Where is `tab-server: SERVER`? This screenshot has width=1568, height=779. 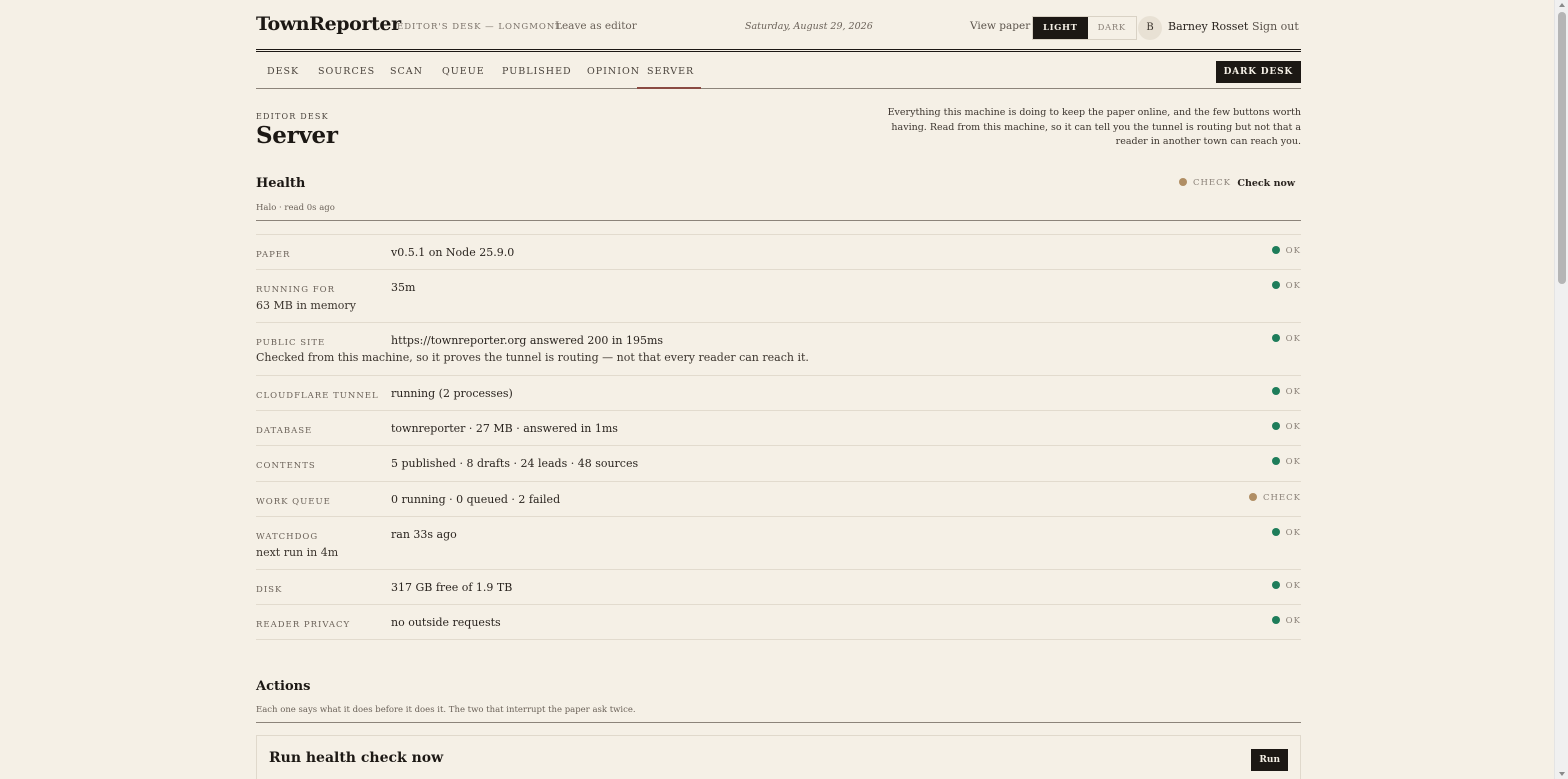 tab-server: SERVER is located at coordinates (669, 77).